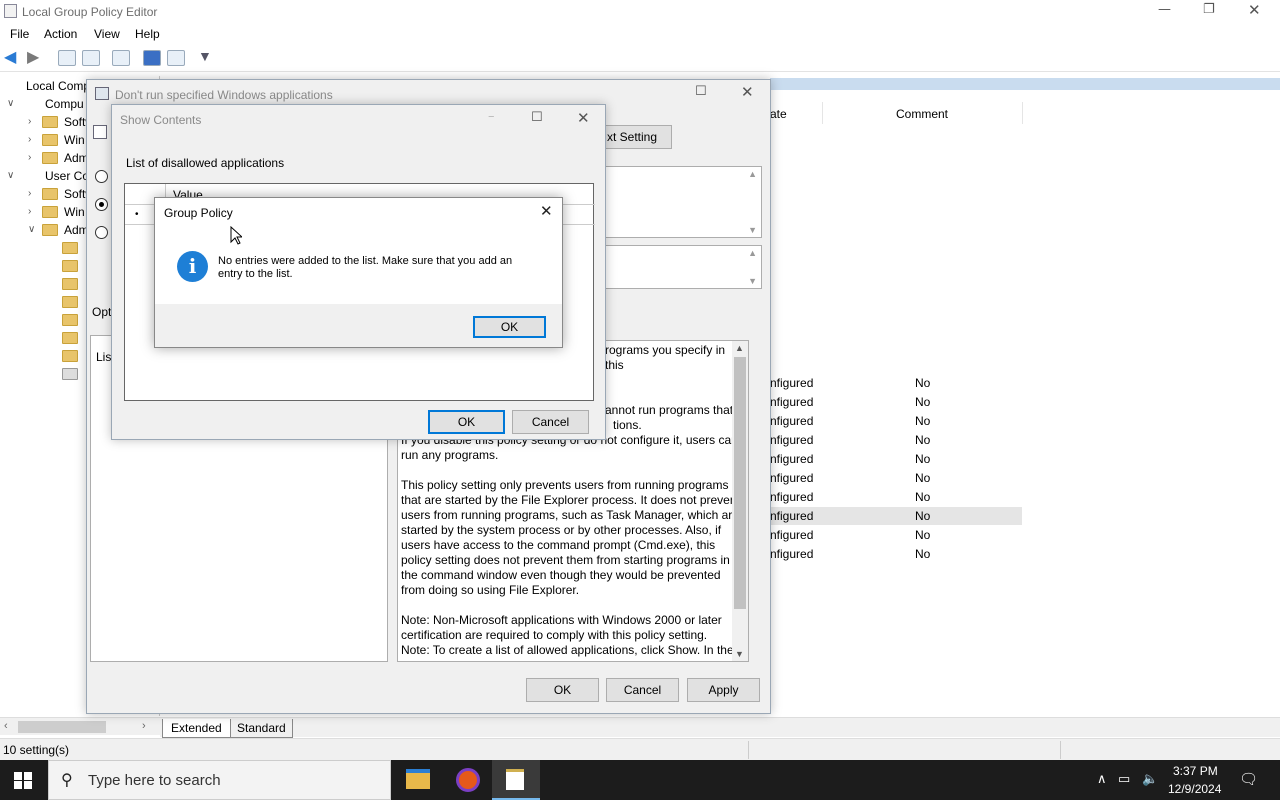  Describe the element at coordinates (196, 728) in the screenshot. I see `tab-extended: Extended` at that location.